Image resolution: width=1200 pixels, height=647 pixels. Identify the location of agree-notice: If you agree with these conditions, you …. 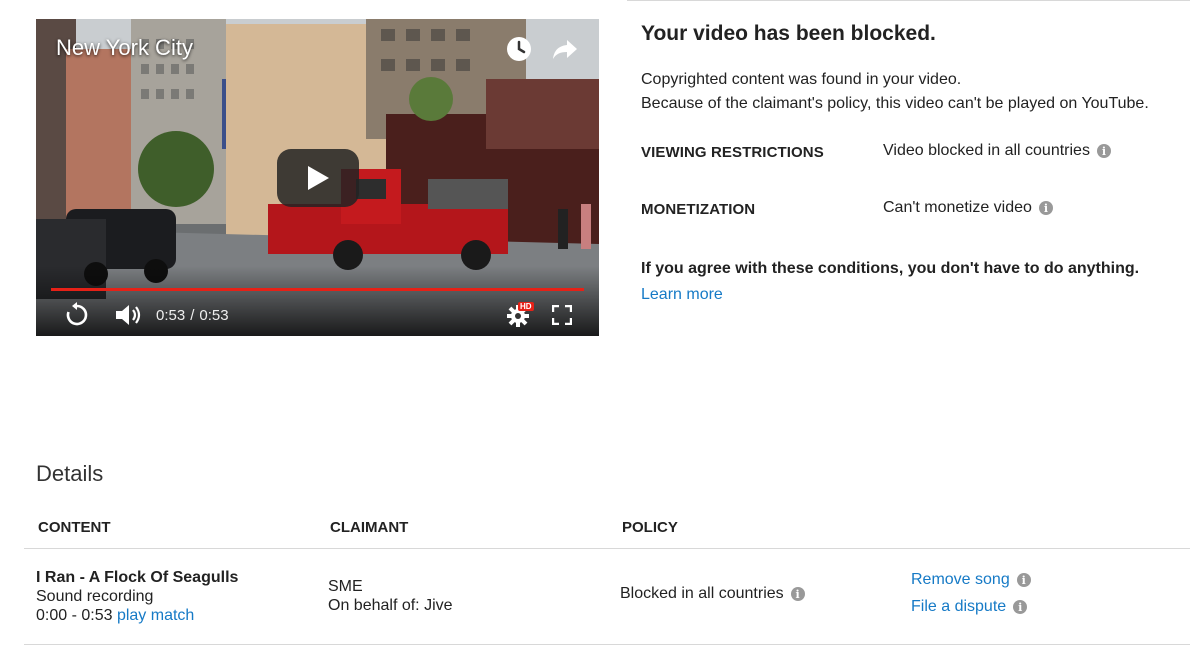
(890, 268).